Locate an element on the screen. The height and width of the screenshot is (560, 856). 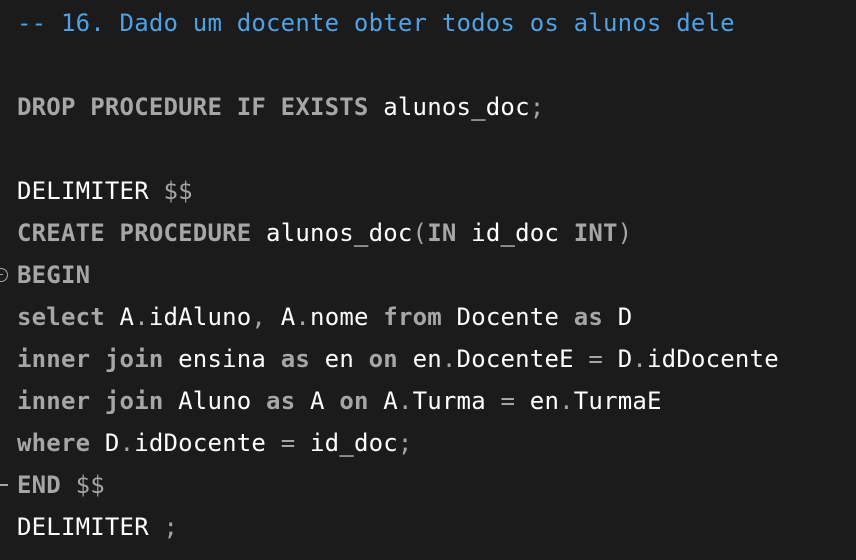
code-token-ident: idAluno is located at coordinates (200, 317).